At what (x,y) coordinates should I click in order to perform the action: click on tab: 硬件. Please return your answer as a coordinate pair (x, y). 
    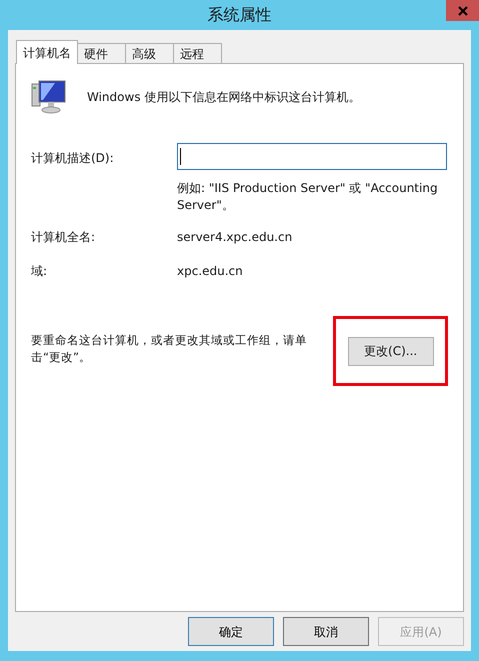
    Looking at the image, I should click on (101, 53).